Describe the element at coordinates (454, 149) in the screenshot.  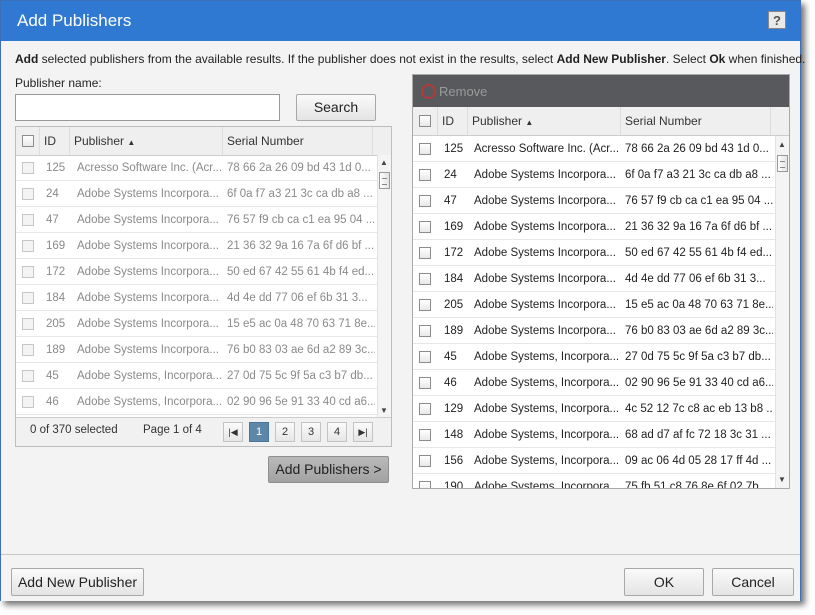
I see `row-id-cell: 125` at that location.